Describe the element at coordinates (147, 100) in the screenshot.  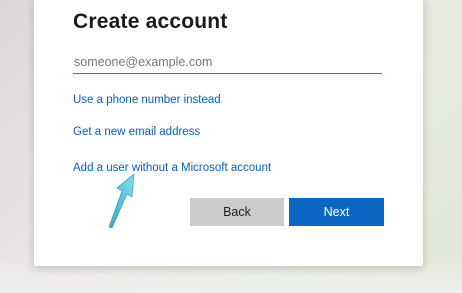
I see `use-phone-number-link: Use a phone number instead` at that location.